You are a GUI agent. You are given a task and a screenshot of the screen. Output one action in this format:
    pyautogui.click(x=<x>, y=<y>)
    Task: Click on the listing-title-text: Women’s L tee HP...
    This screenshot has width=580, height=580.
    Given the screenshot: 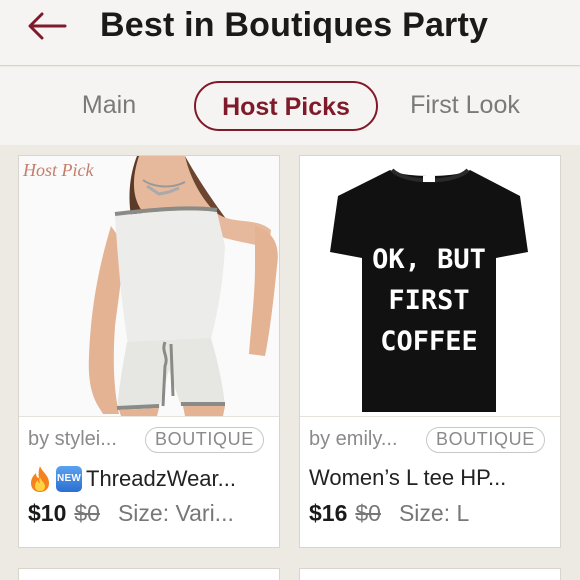 What is the action you would take?
    pyautogui.click(x=408, y=477)
    